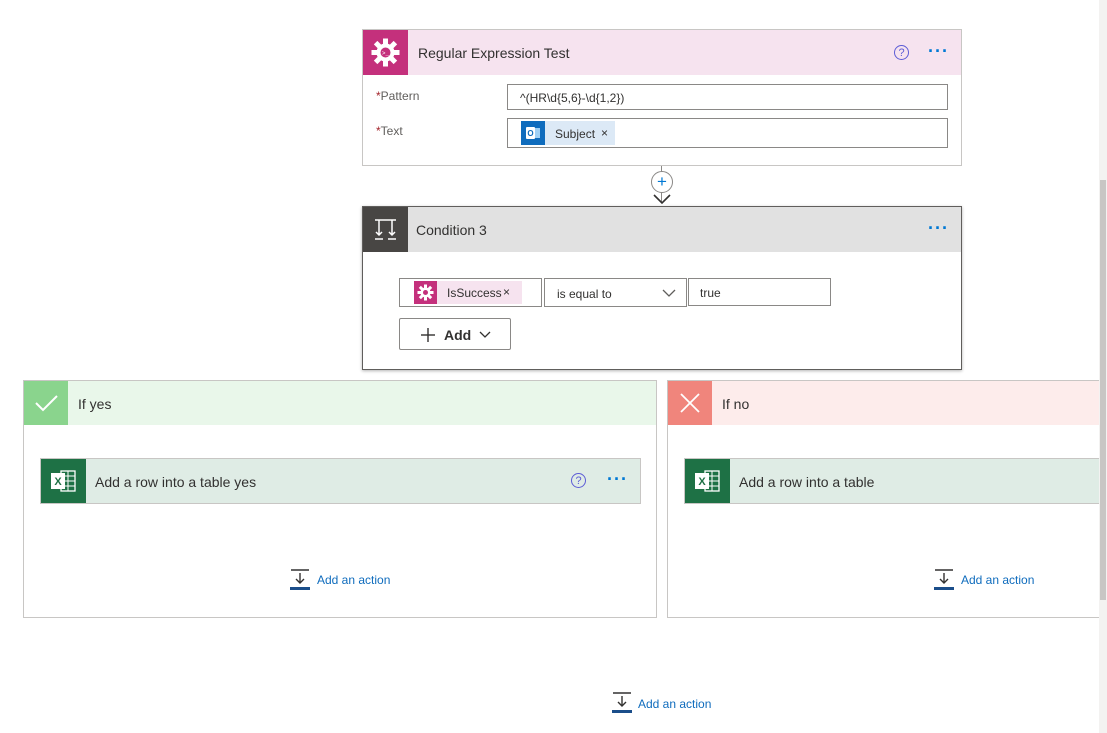 This screenshot has width=1107, height=733. I want to click on add-condition-button: Add, so click(455, 334).